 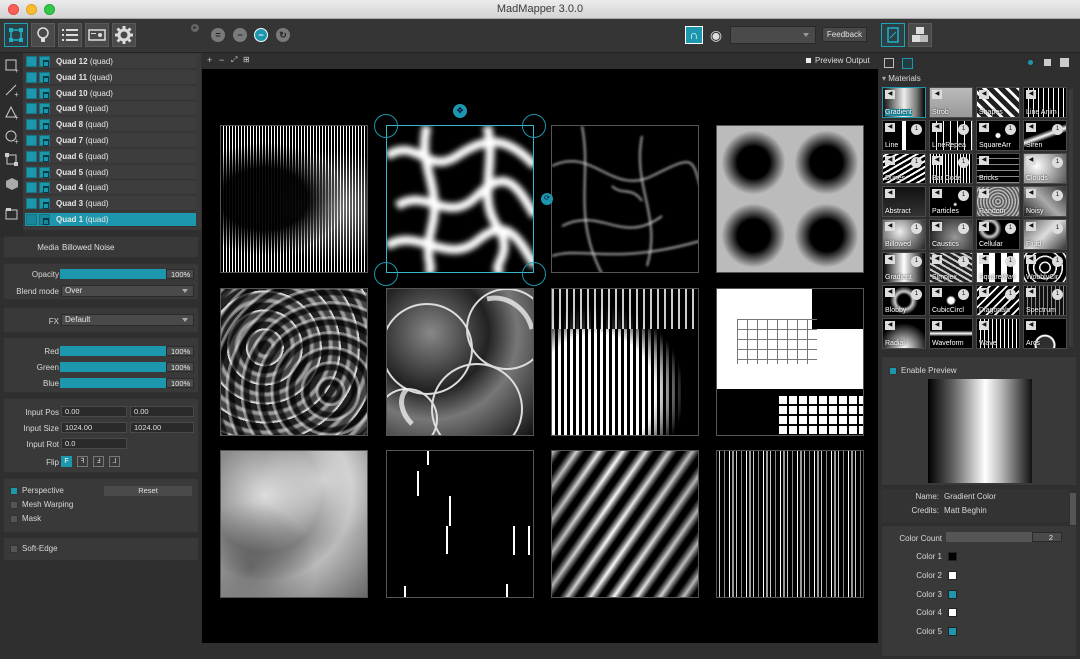 What do you see at coordinates (998, 135) in the screenshot?
I see `material-thumbnail: ◀ 1 SquareArr` at bounding box center [998, 135].